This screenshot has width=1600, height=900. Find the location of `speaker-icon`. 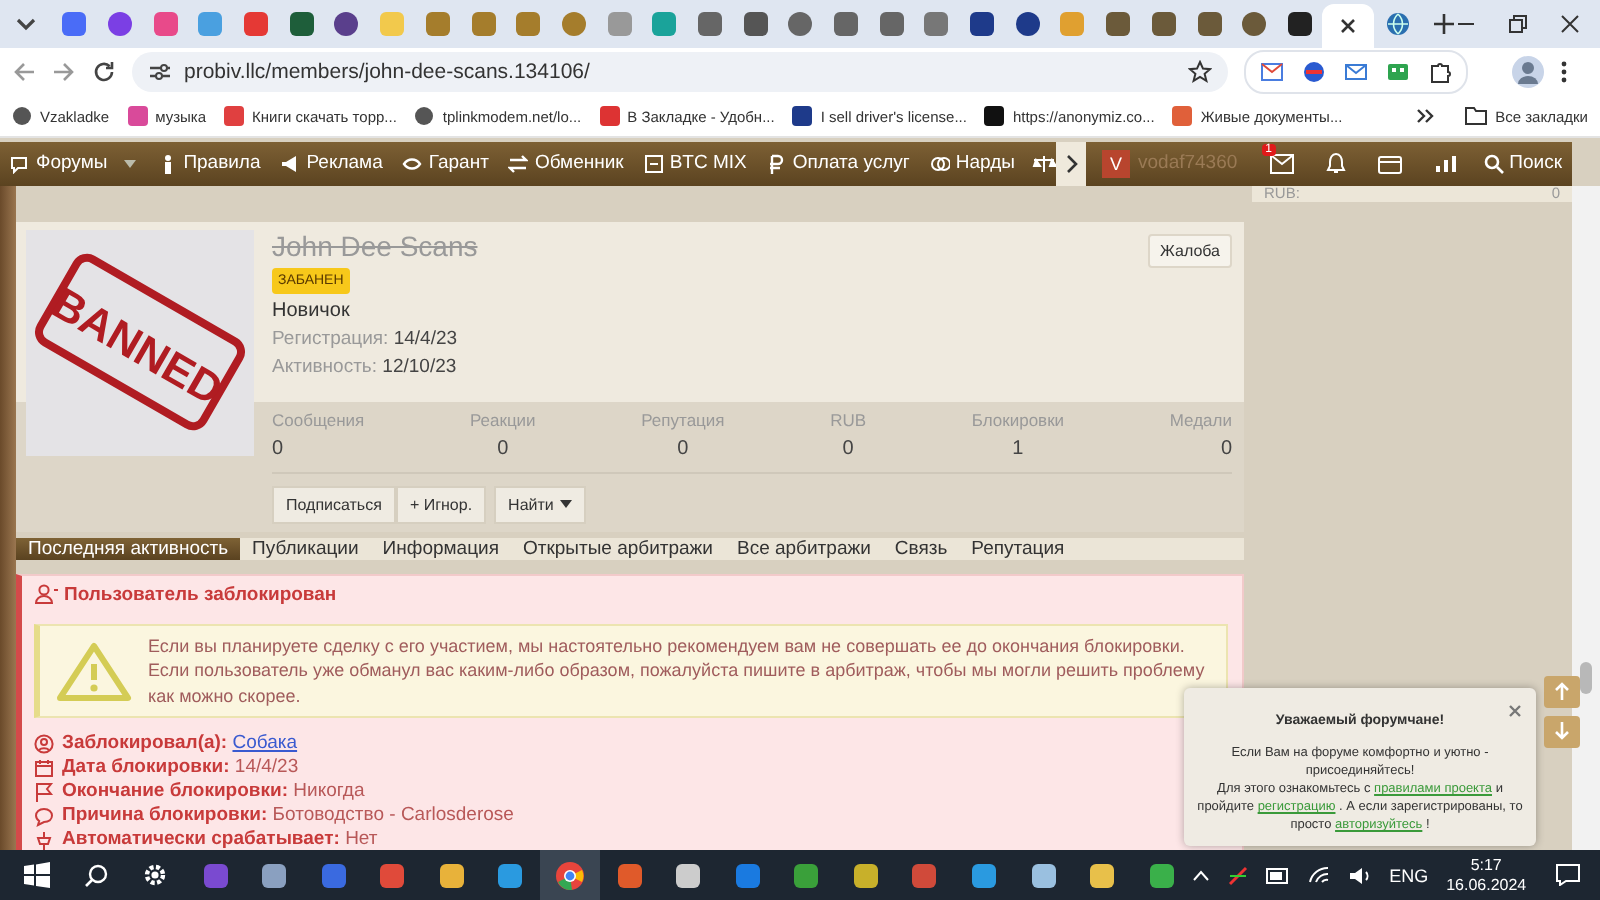

speaker-icon is located at coordinates (1359, 875).